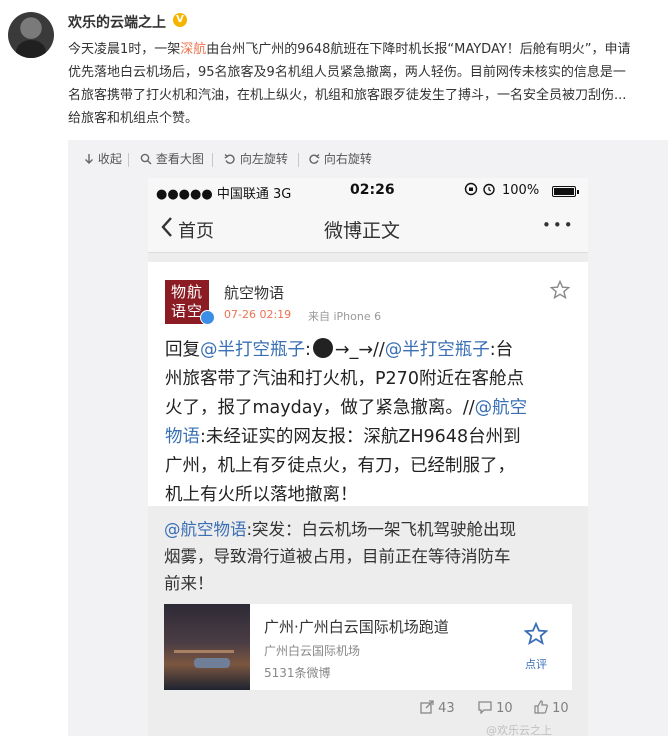 The width and height of the screenshot is (668, 738). What do you see at coordinates (359, 350) in the screenshot?
I see `body-text: →_→//` at bounding box center [359, 350].